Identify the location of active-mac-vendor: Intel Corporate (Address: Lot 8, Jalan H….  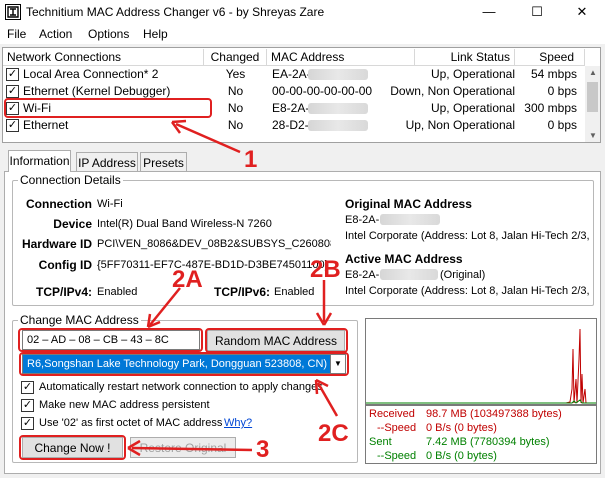
(467, 291).